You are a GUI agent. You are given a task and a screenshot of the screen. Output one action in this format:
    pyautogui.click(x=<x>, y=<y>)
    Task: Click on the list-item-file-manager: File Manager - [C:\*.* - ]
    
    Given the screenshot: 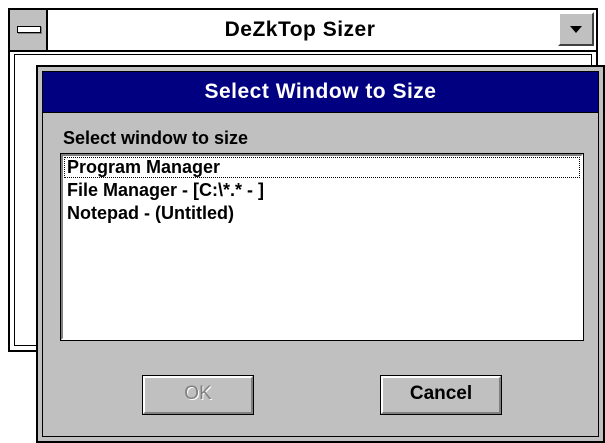 What is the action you would take?
    pyautogui.click(x=322, y=190)
    